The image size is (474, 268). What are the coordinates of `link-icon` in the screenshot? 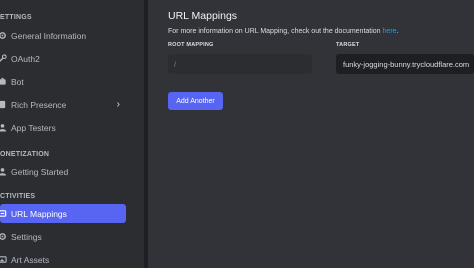 It's located at (3, 213).